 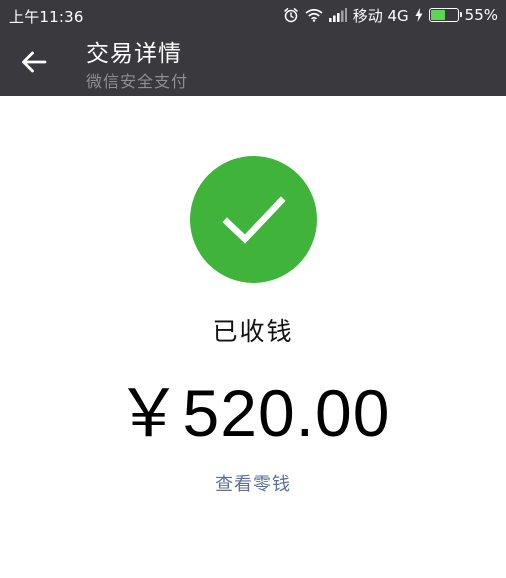 What do you see at coordinates (437, 15) in the screenshot?
I see `battery-level-fill` at bounding box center [437, 15].